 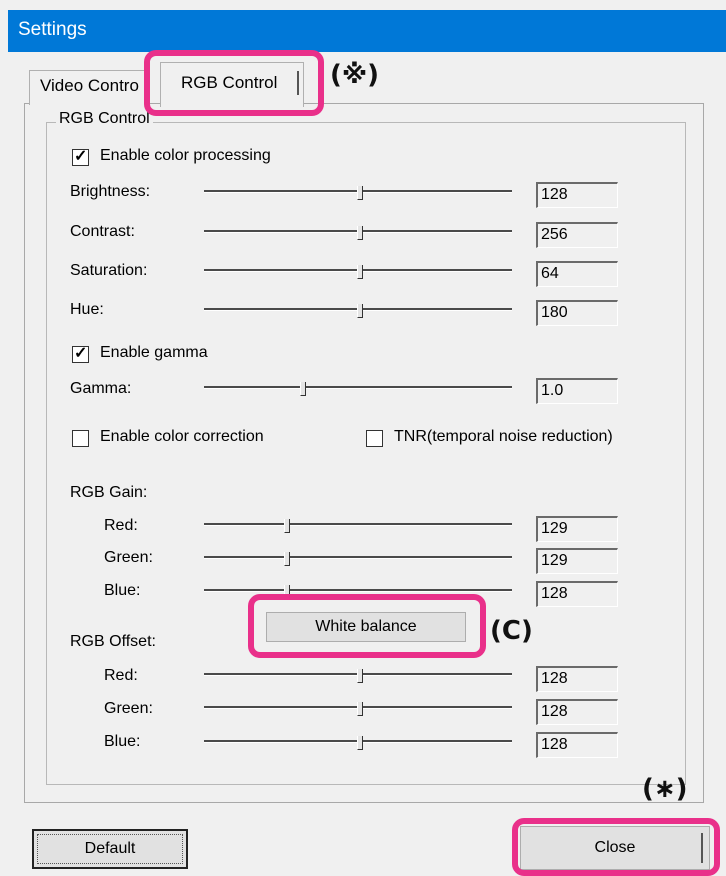 What do you see at coordinates (358, 557) in the screenshot?
I see `gain-green-slider` at bounding box center [358, 557].